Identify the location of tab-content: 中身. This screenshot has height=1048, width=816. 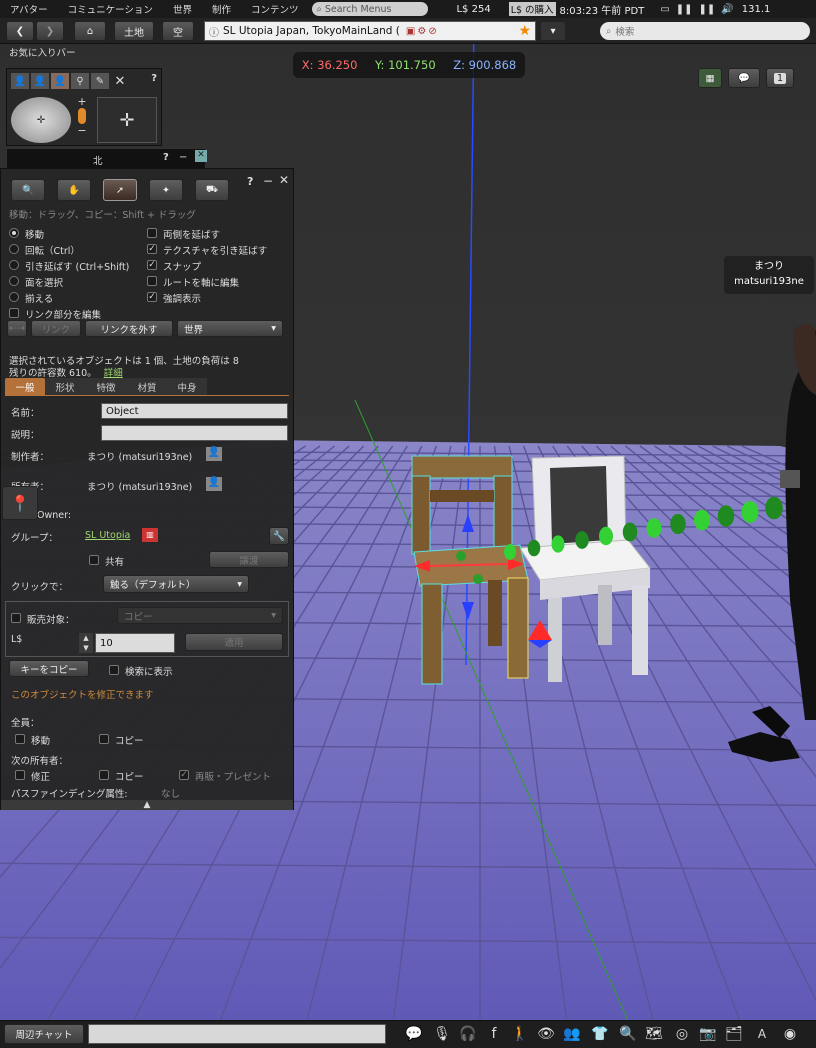
(187, 386).